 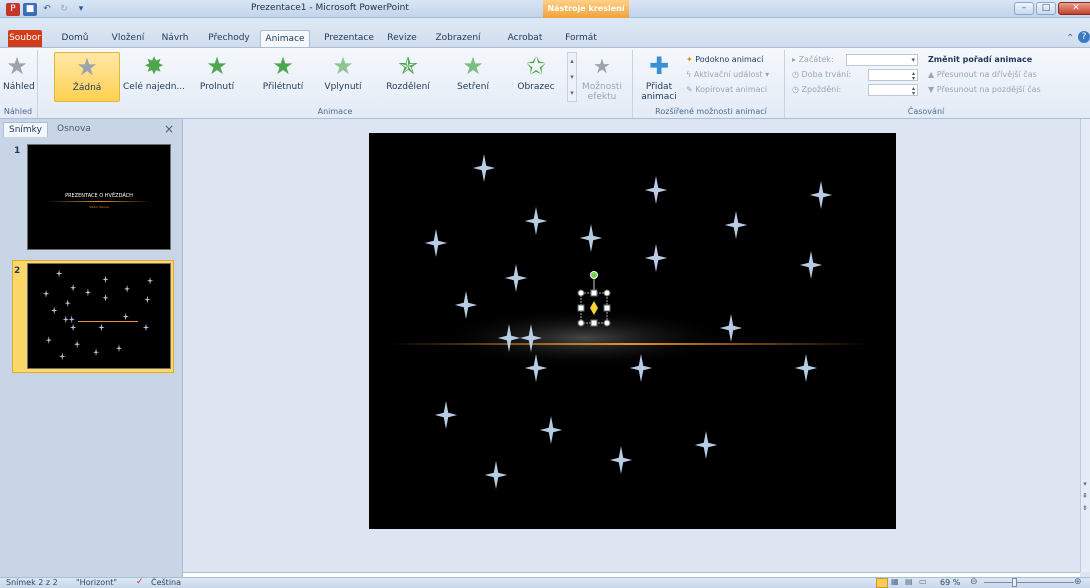 What do you see at coordinates (108, 321) in the screenshot?
I see `thumb-horizon-line` at bounding box center [108, 321].